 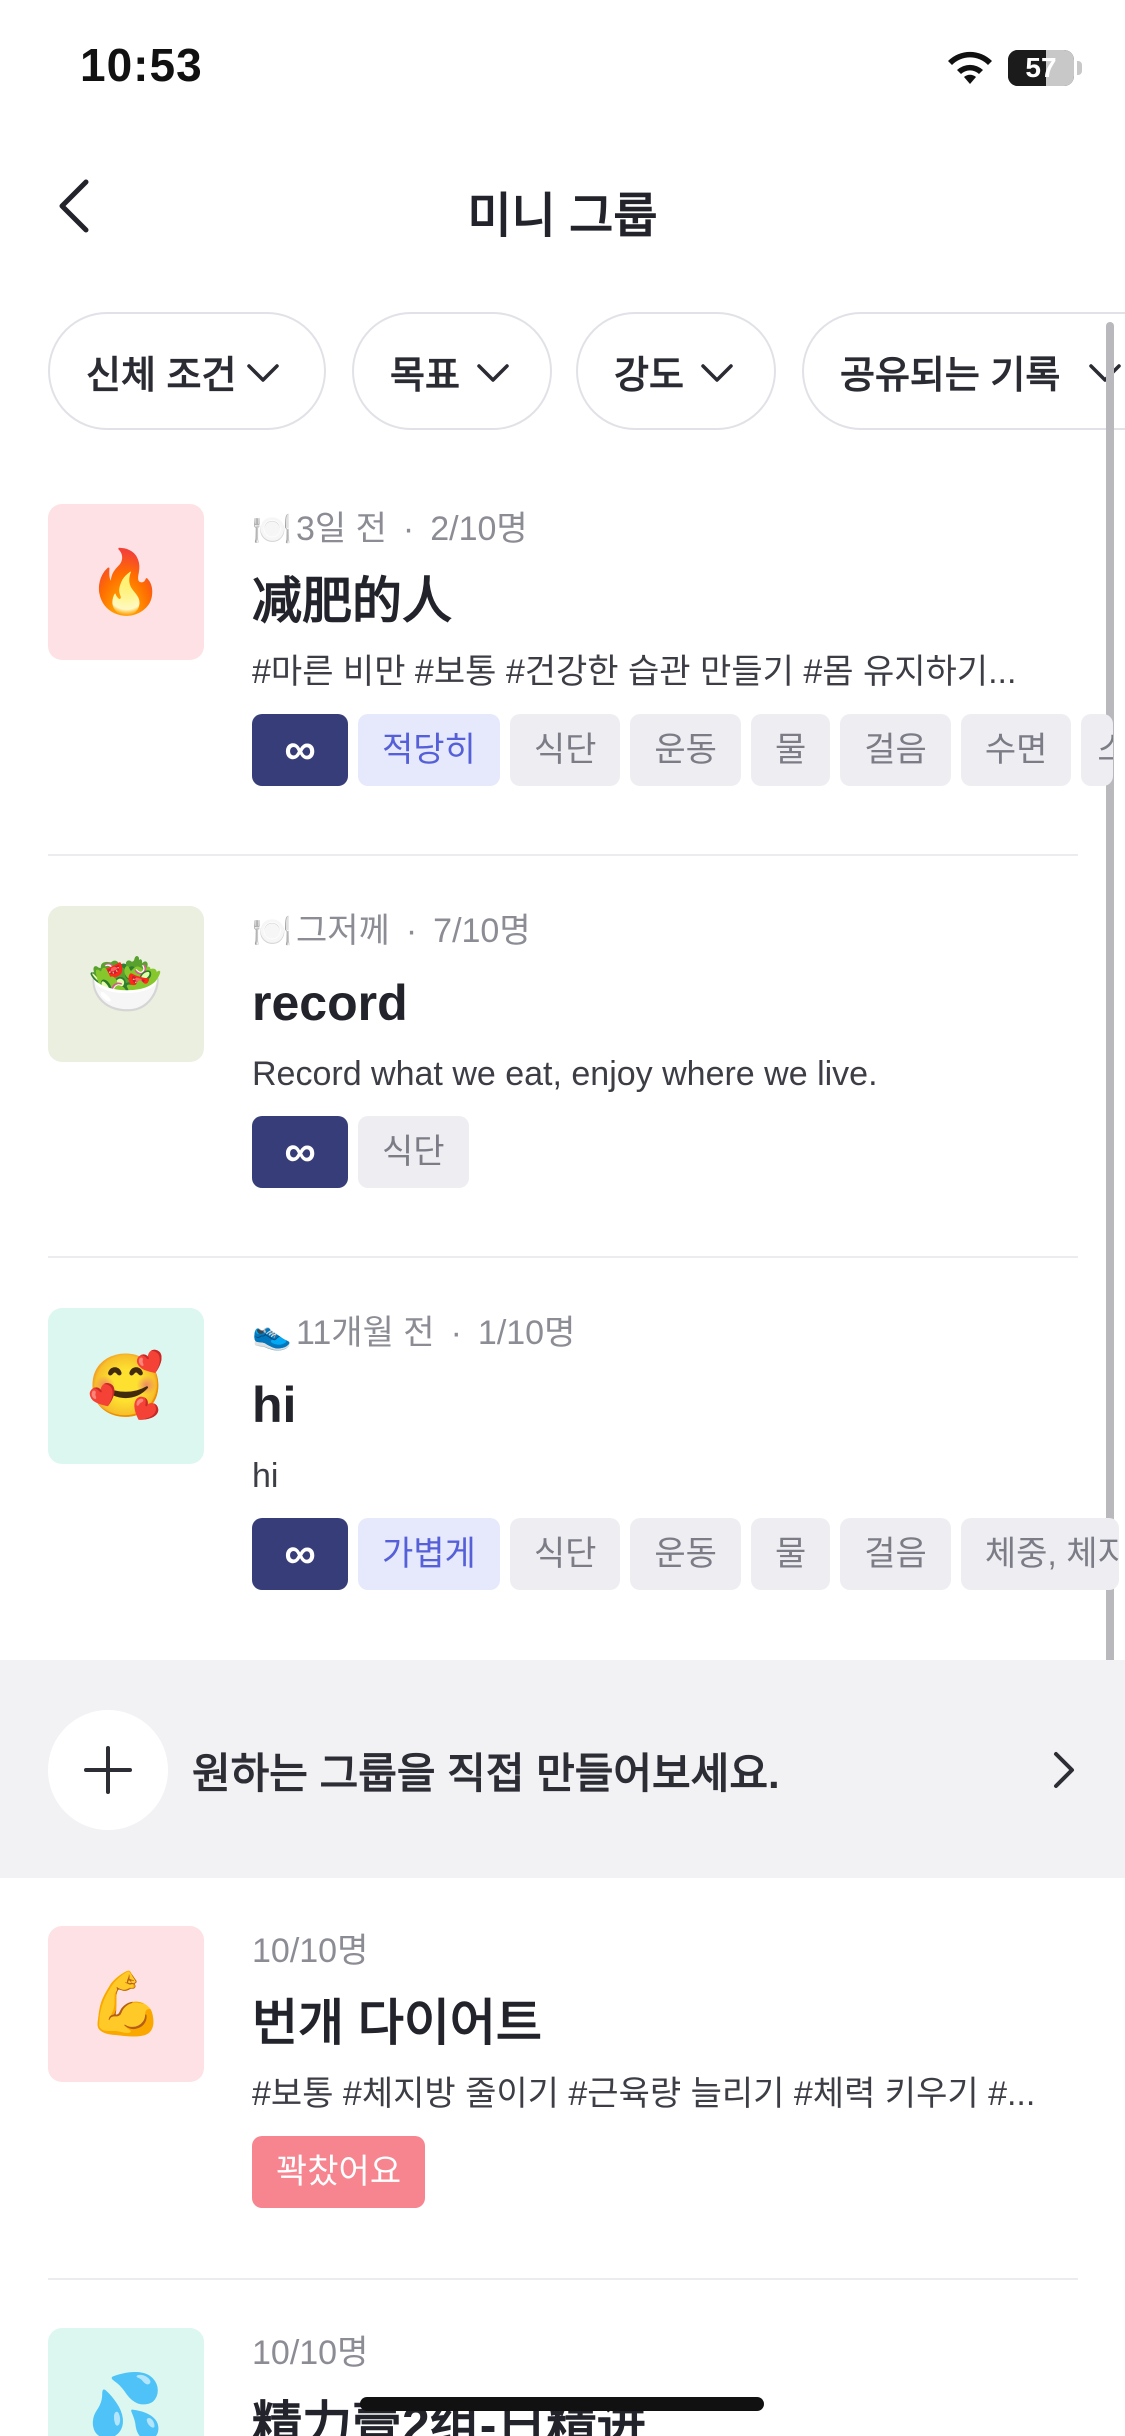 I want to click on page-title: 미니 그룹, so click(x=562, y=216).